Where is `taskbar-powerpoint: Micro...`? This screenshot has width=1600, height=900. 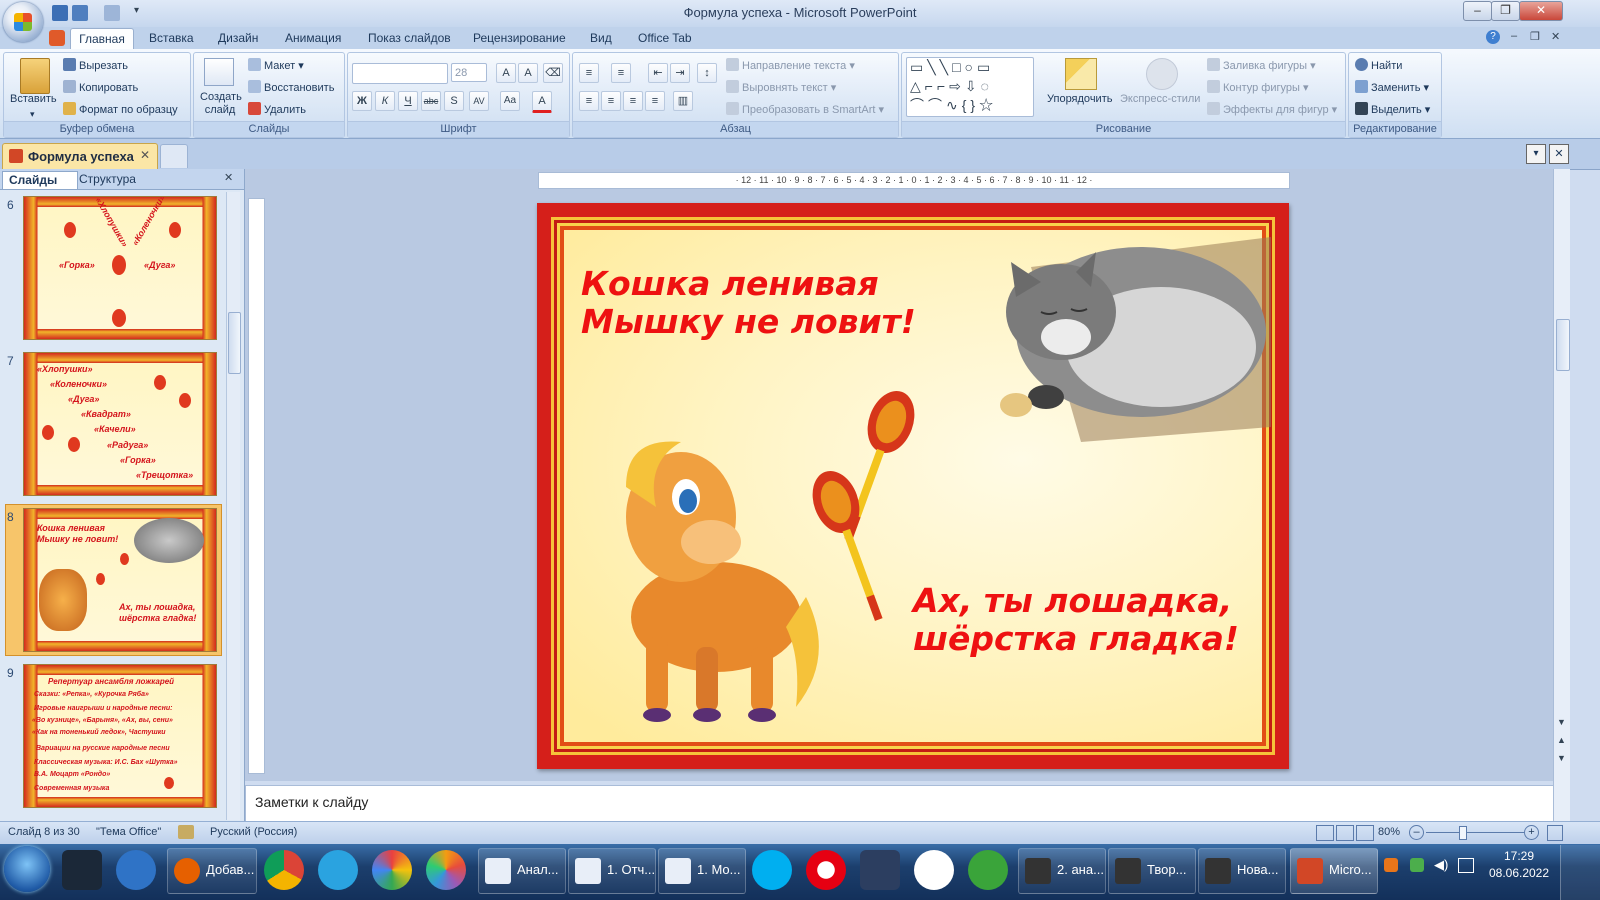 taskbar-powerpoint: Micro... is located at coordinates (1334, 871).